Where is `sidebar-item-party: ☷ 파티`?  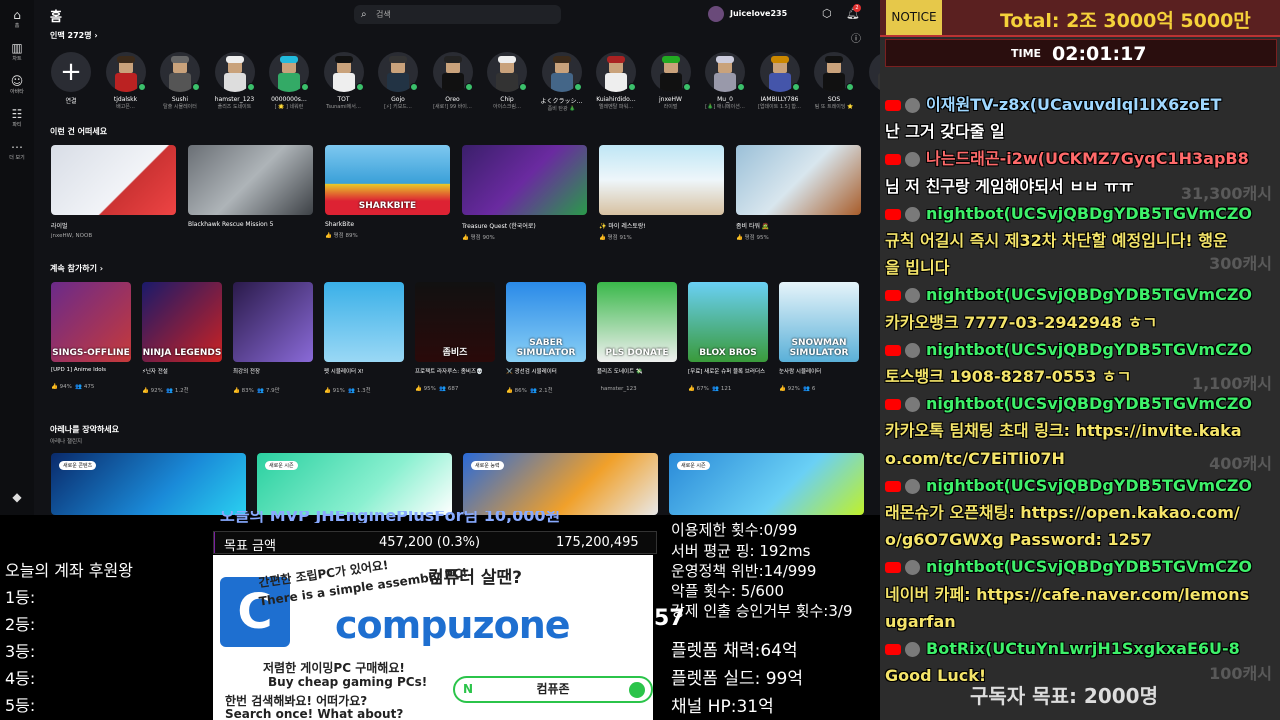 sidebar-item-party: ☷ 파티 is located at coordinates (17, 117).